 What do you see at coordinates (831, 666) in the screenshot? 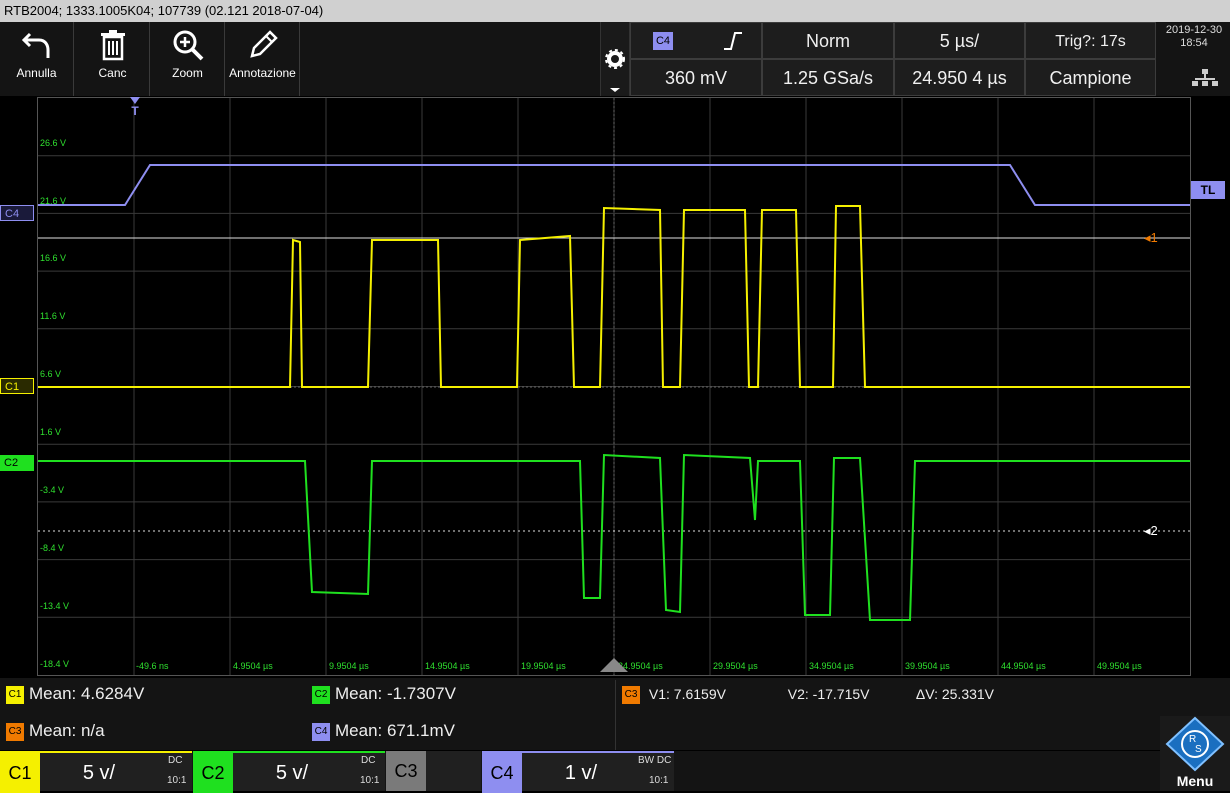
I see `x-tick: 34.9504 µs` at bounding box center [831, 666].